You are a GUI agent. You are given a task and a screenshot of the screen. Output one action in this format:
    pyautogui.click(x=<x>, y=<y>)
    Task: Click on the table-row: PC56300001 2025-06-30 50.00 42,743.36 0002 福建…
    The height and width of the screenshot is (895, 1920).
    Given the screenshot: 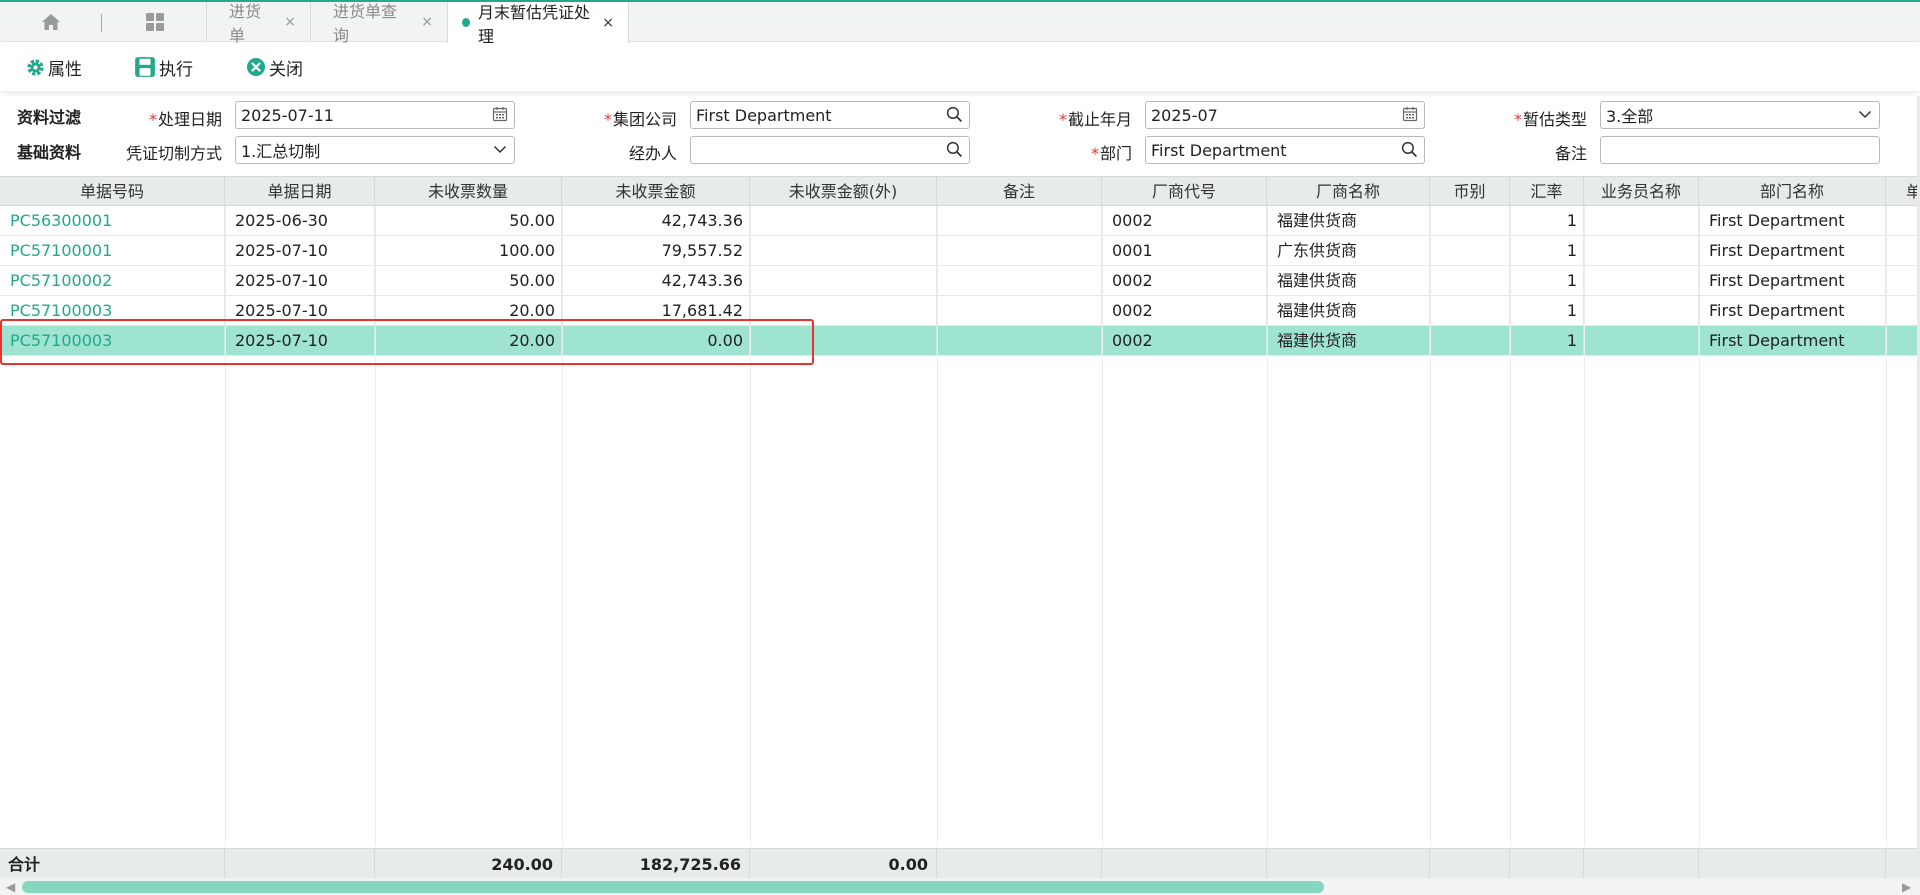 What is the action you would take?
    pyautogui.click(x=960, y=221)
    